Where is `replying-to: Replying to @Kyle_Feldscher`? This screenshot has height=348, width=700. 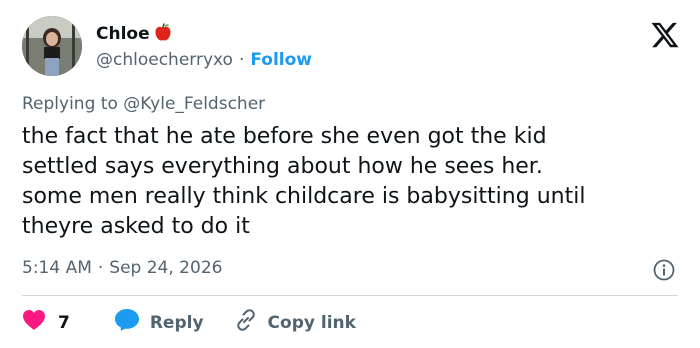 replying-to: Replying to @Kyle_Feldscher is located at coordinates (143, 104).